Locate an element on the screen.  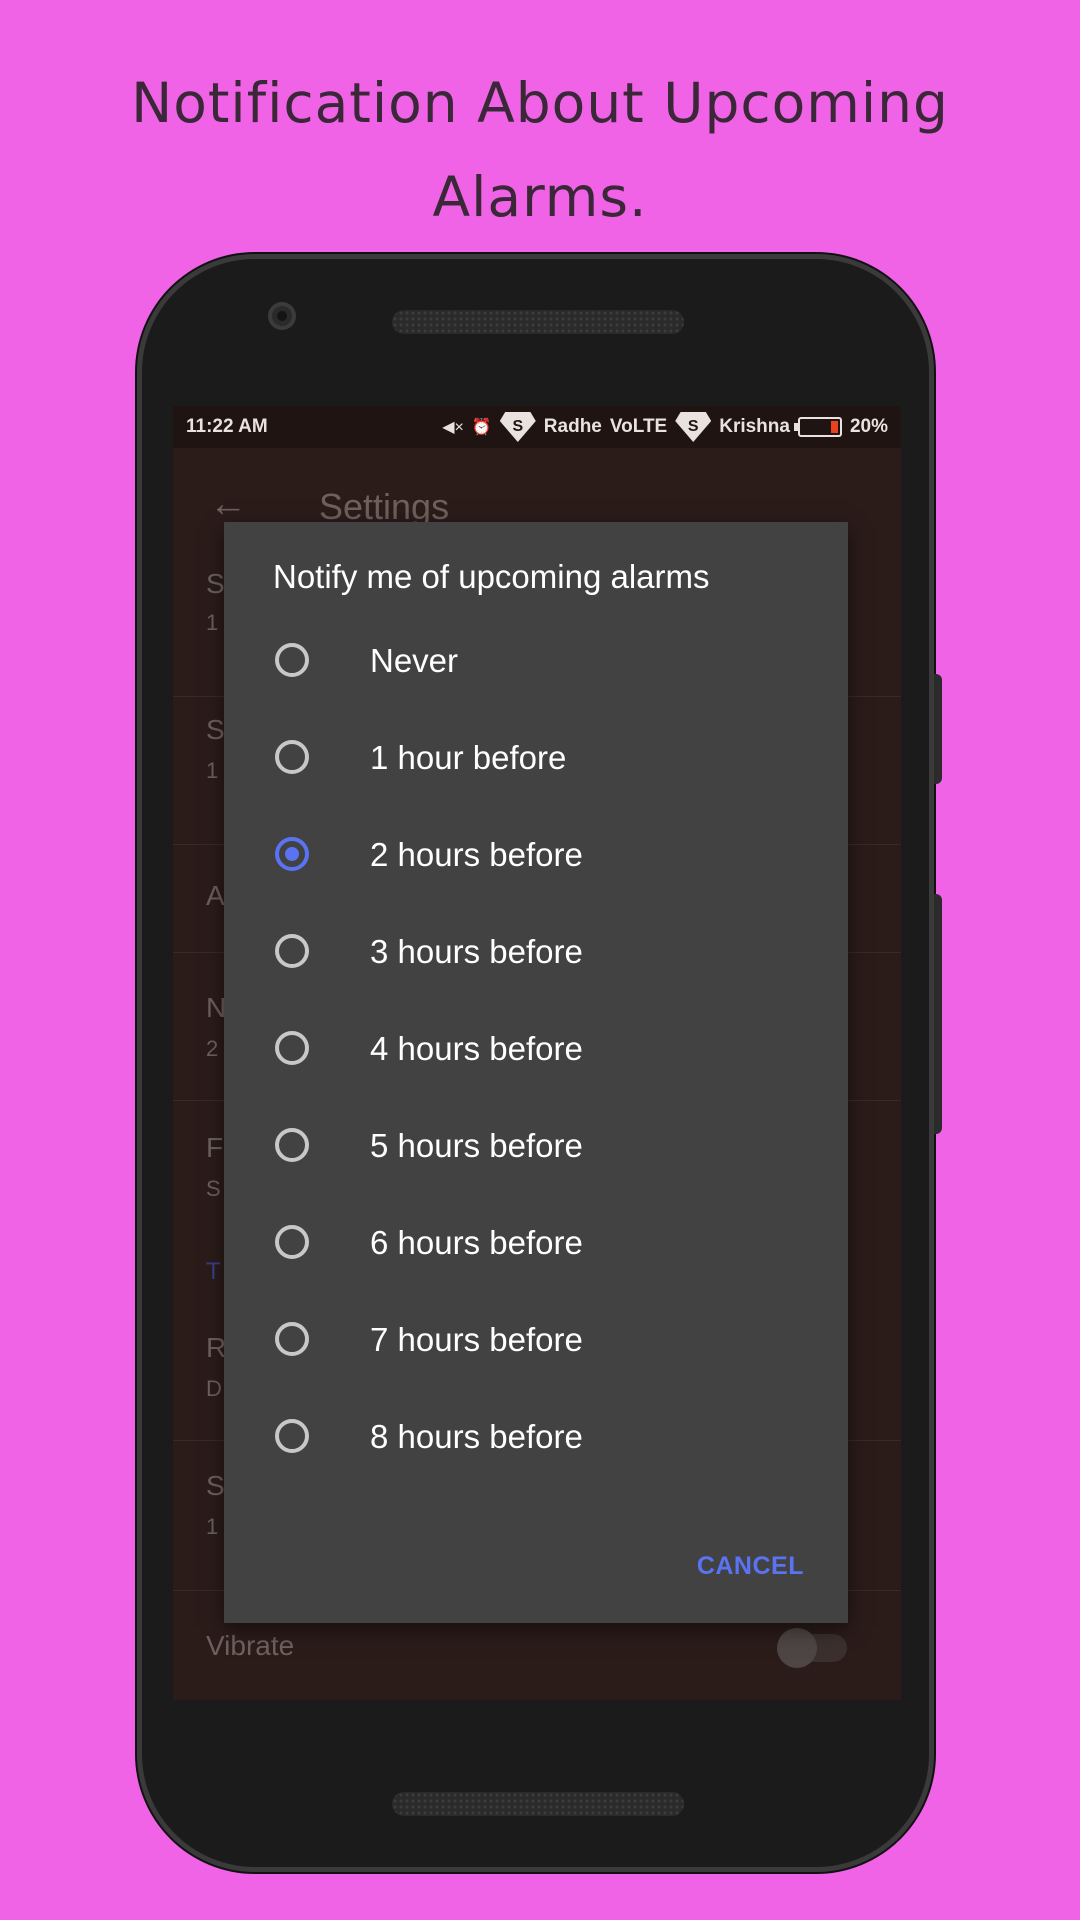
front-camera is located at coordinates (282, 316).